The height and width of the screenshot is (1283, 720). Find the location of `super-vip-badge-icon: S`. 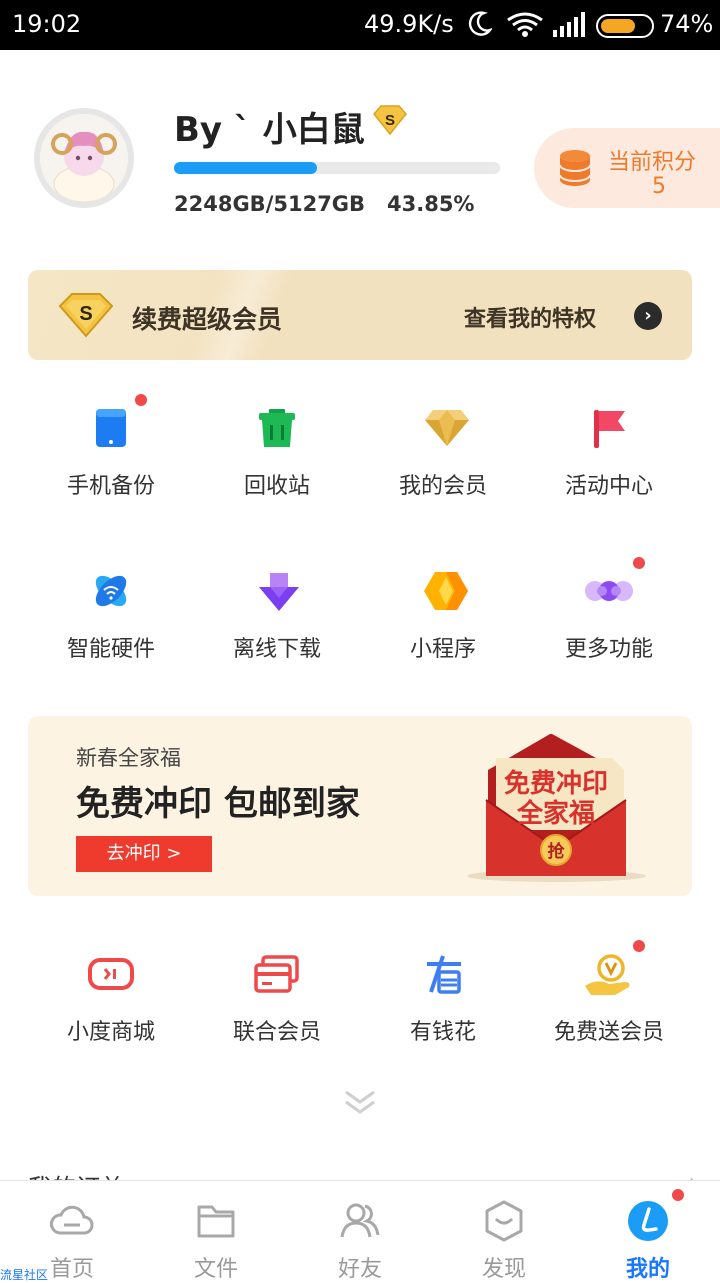

super-vip-badge-icon: S is located at coordinates (390, 122).